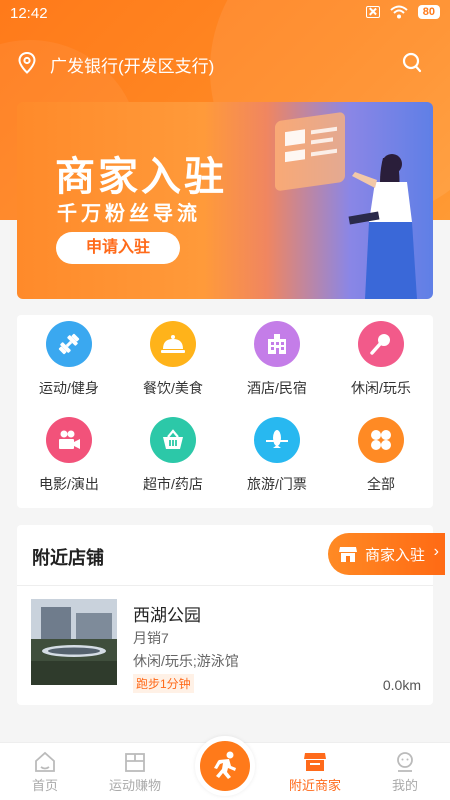  Describe the element at coordinates (29, 13) in the screenshot. I see `status-time: 12:42` at that location.